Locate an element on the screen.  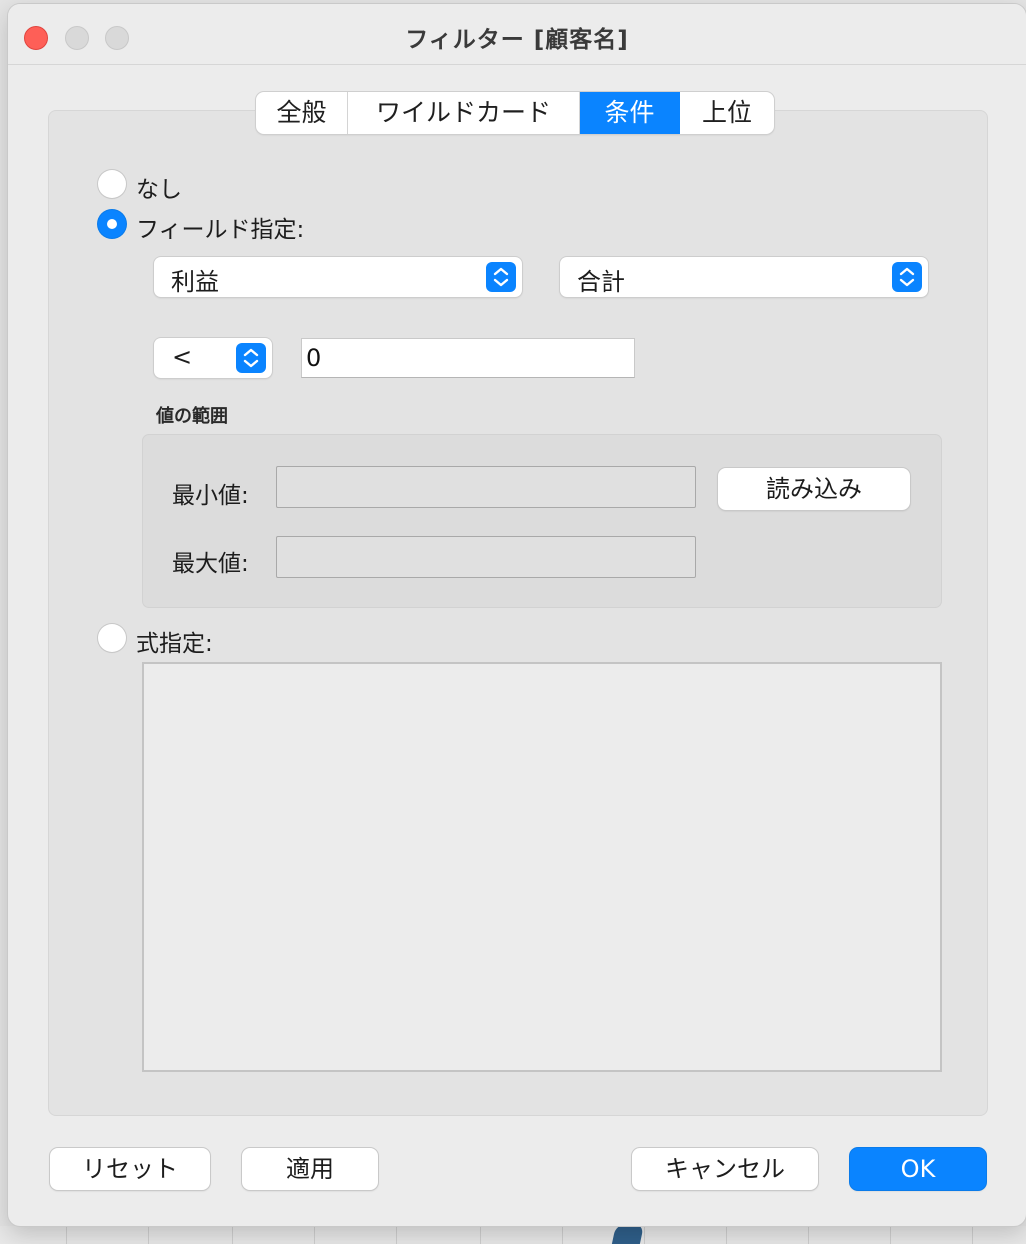
tab-bar: 全般 ワイルドカード 条件 上位 is located at coordinates (515, 113).